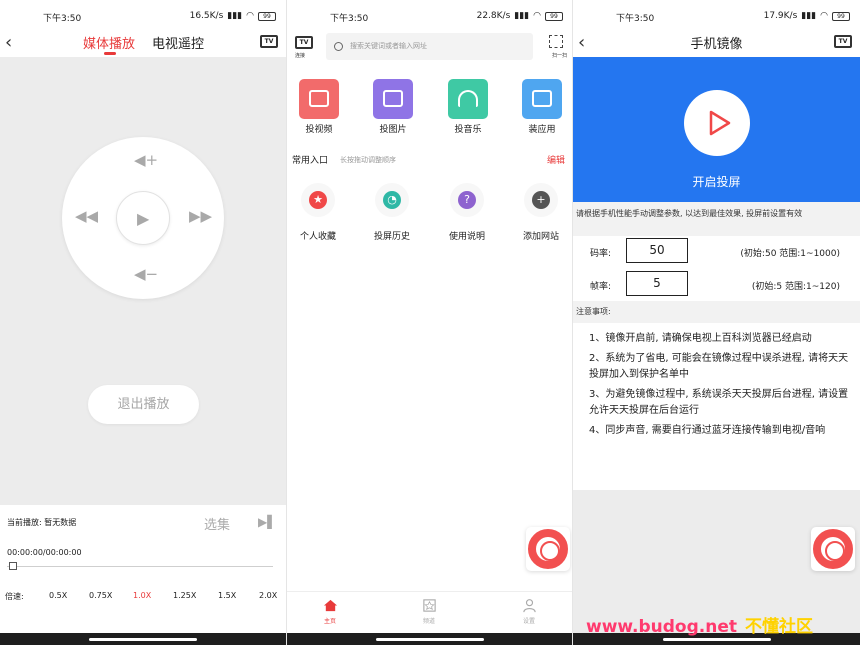 Image resolution: width=860 pixels, height=645 pixels. Describe the element at coordinates (707, 430) in the screenshot. I see `notice-item: 4、同步声音, 需要自行通过蓝牙连接传输到电视/音响` at that location.